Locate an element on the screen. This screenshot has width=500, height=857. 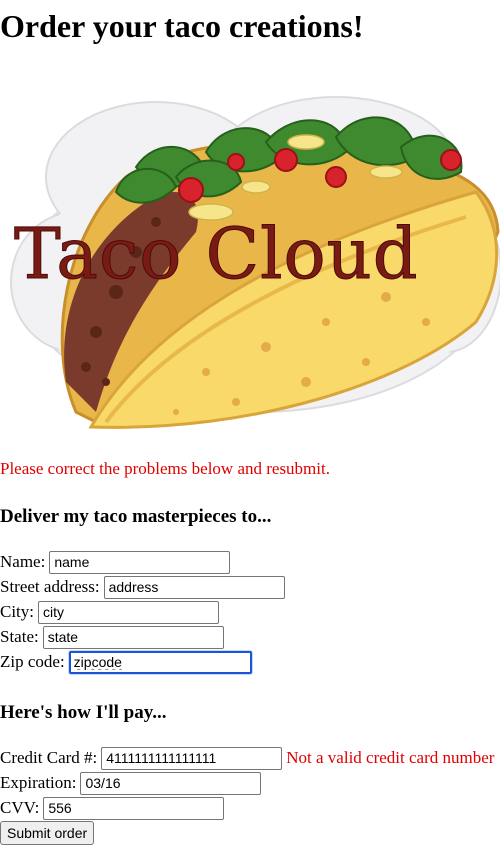
zip-row: Zip code: is located at coordinates (126, 662).